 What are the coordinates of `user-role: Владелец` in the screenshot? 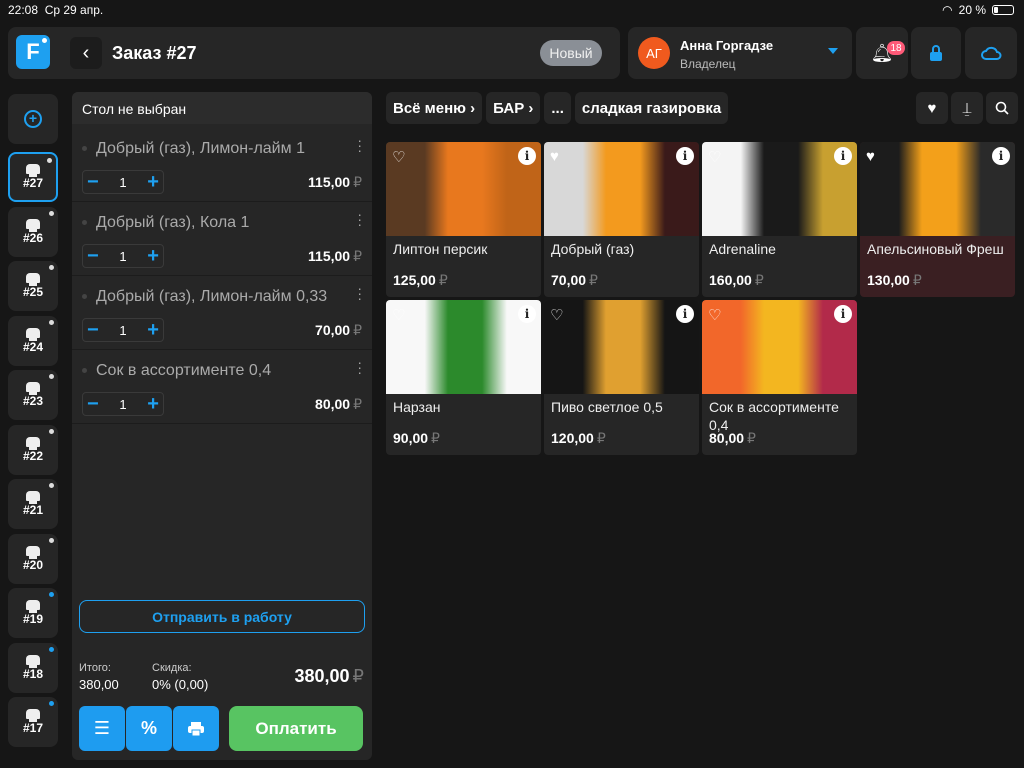 It's located at (708, 64).